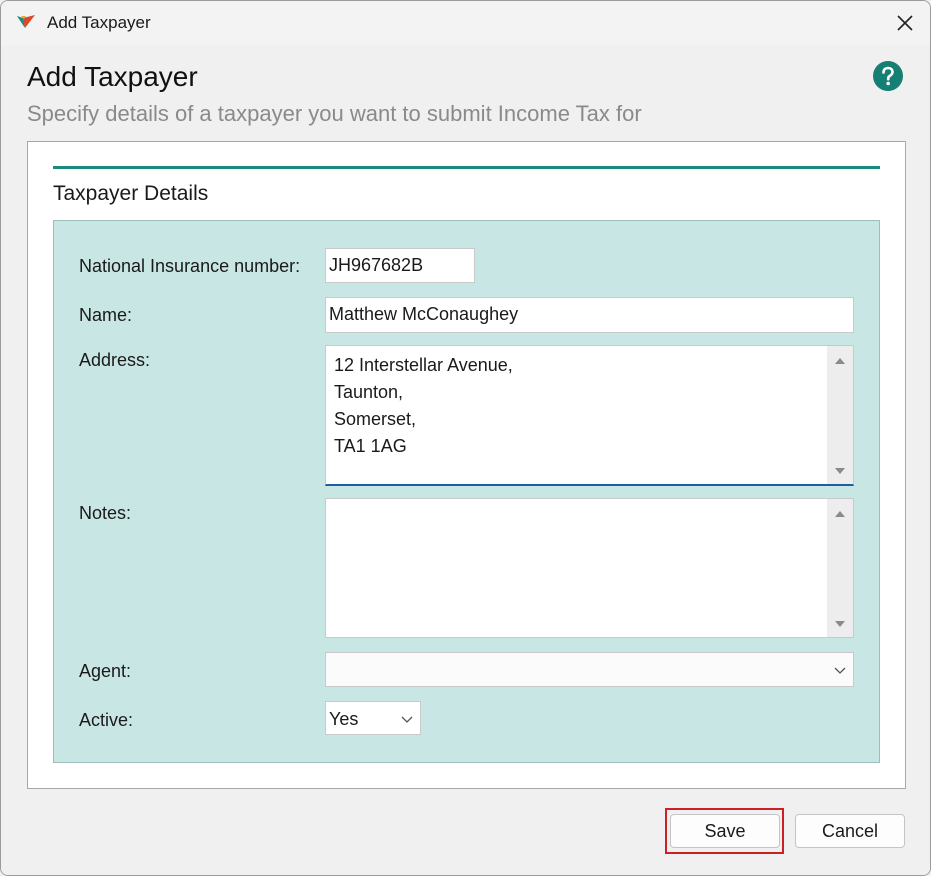  I want to click on notes-textarea, so click(589, 568).